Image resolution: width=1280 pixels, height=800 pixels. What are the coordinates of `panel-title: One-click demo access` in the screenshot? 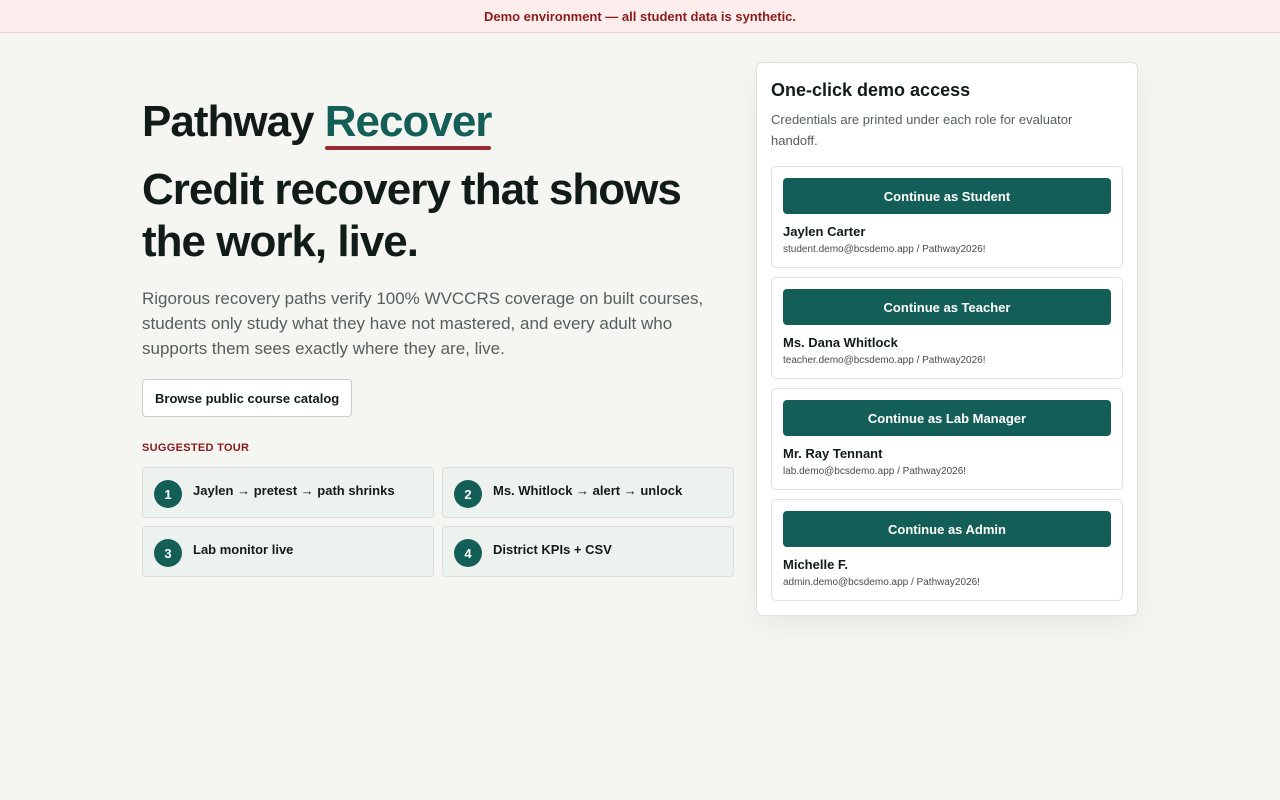 It's located at (871, 90).